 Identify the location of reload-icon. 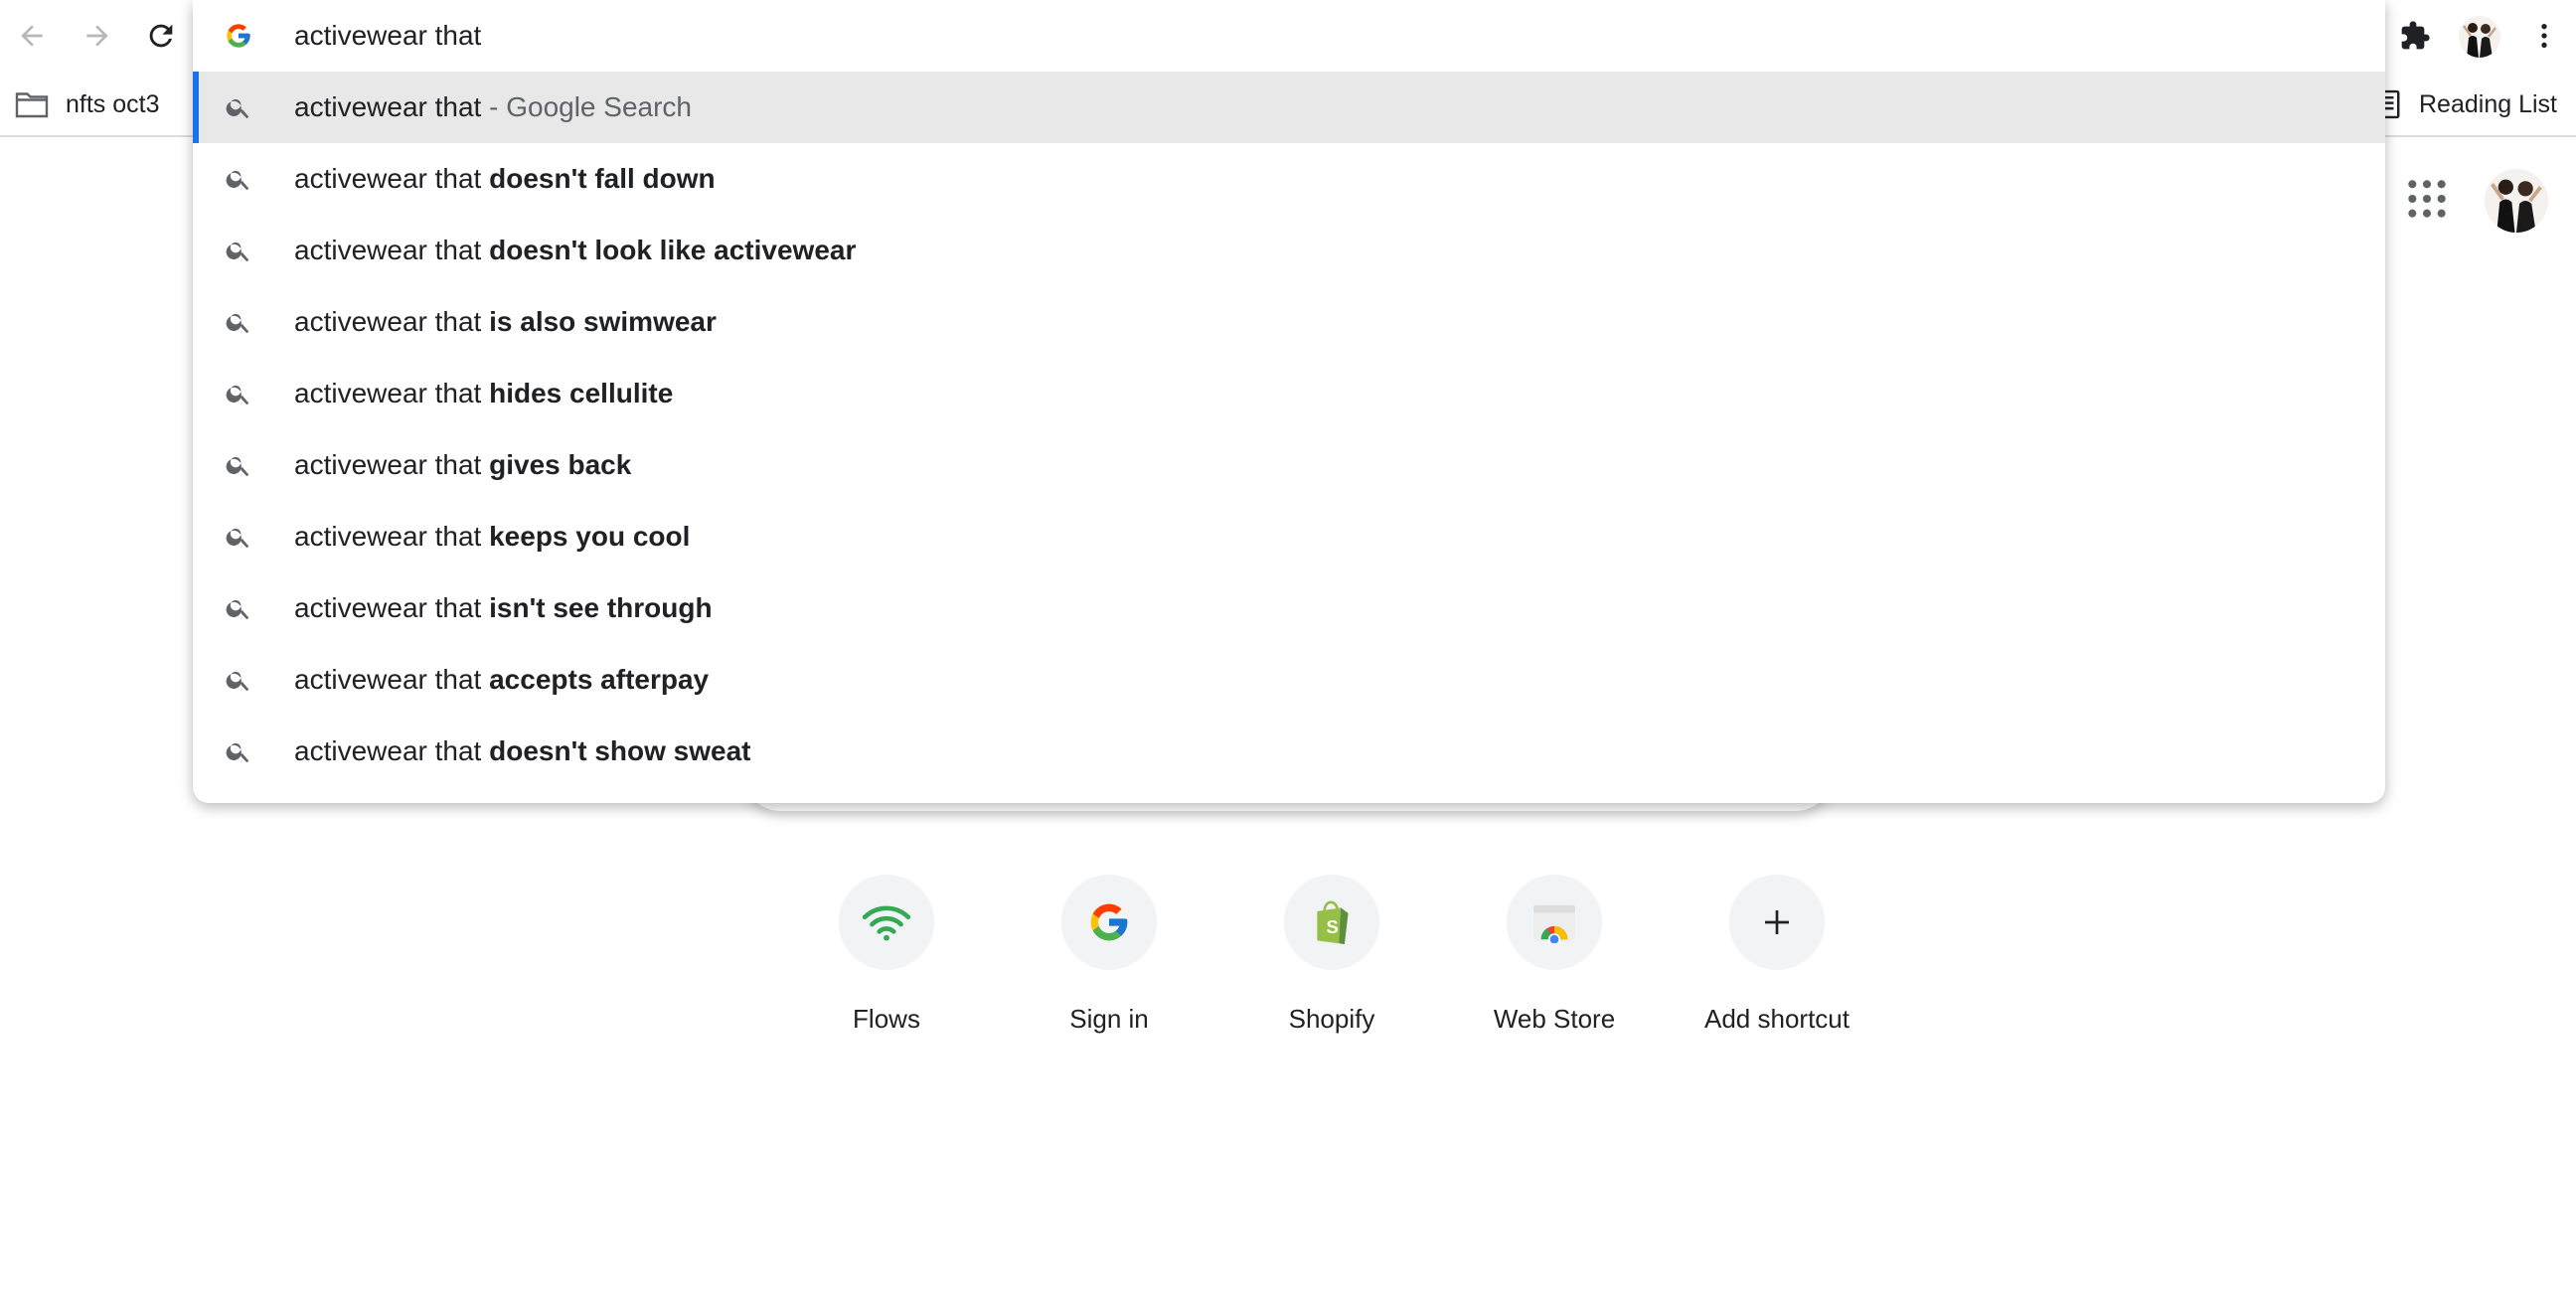
(161, 36).